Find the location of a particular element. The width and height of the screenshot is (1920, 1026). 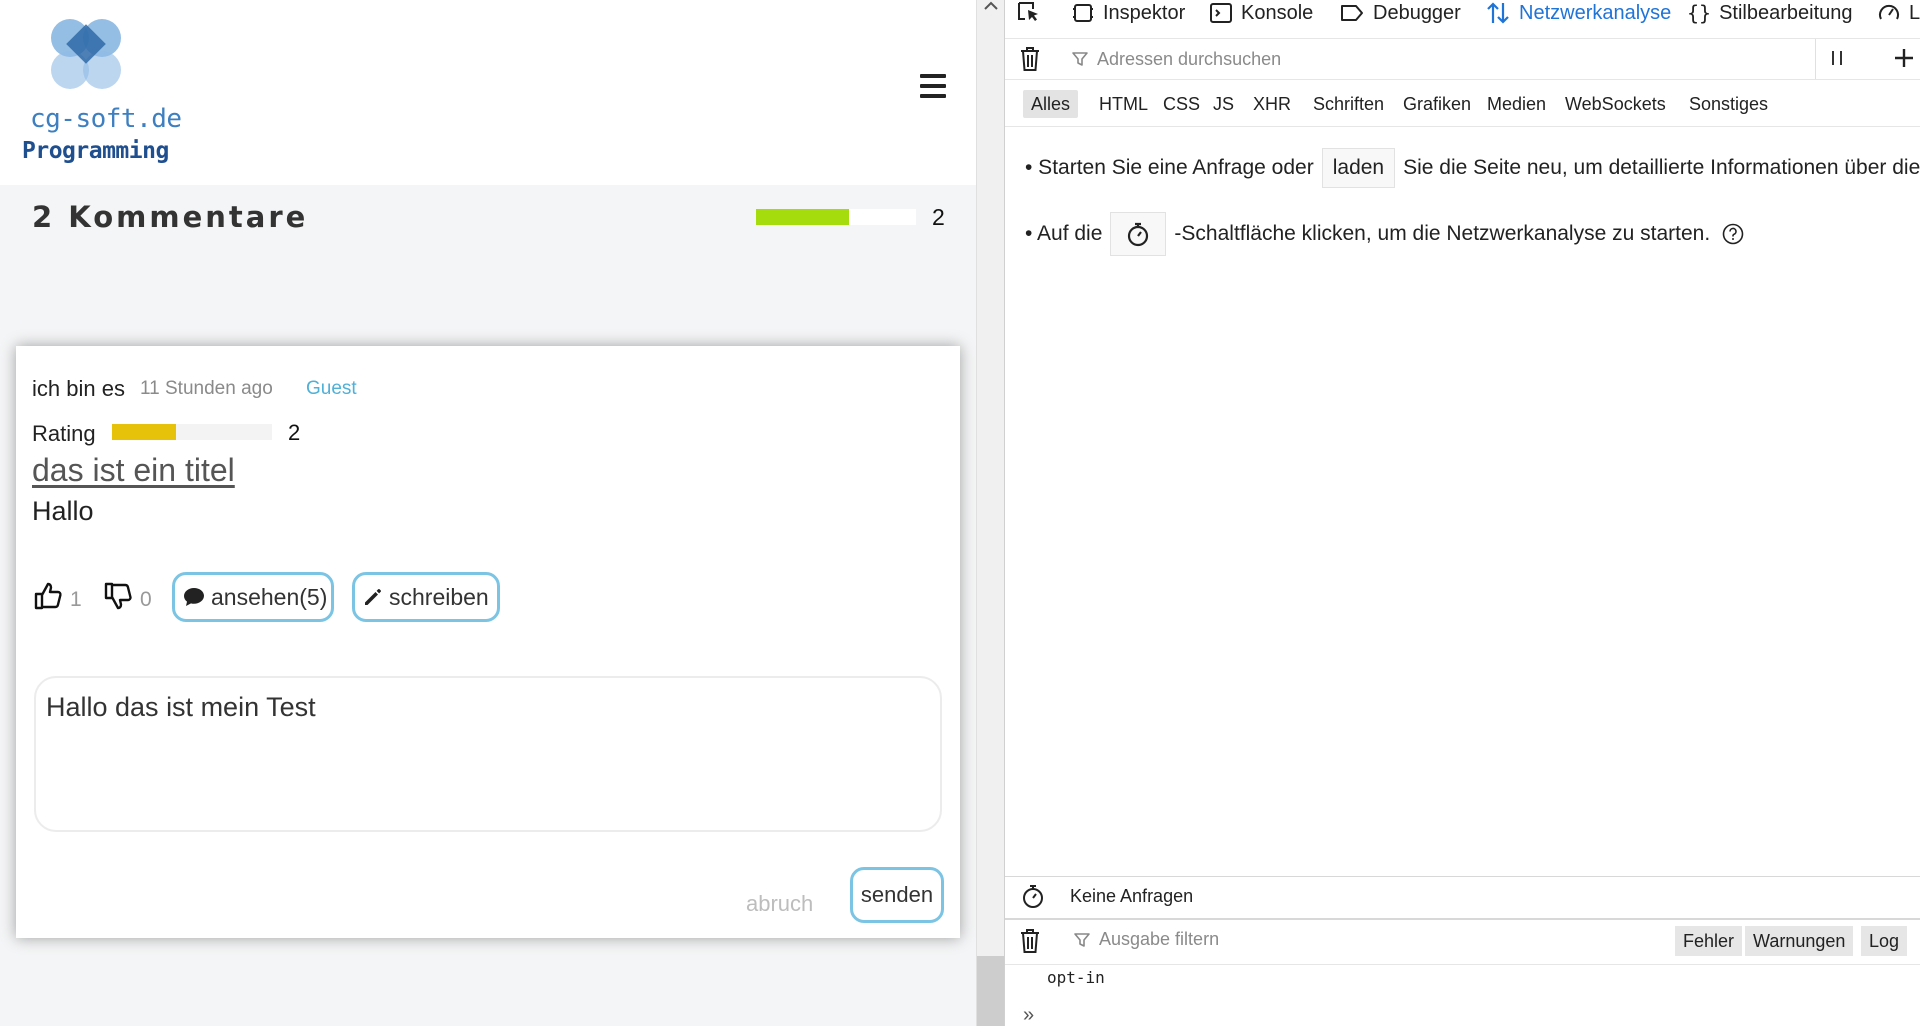

tab-style-editor: {} Stilbearbeitung is located at coordinates (1770, 13).